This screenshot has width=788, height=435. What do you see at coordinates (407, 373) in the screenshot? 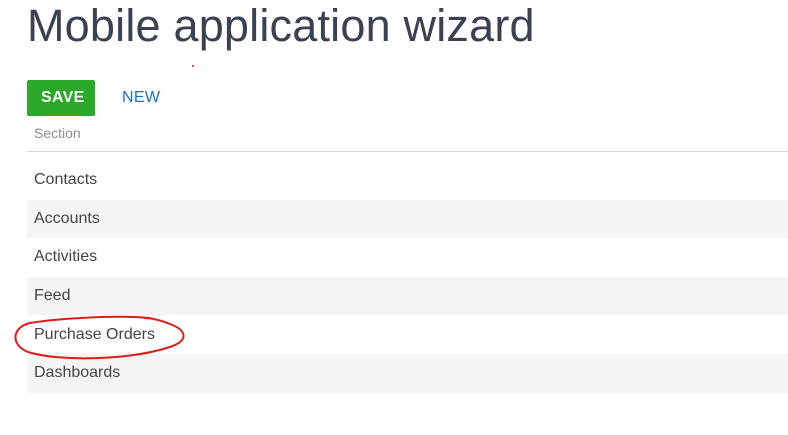
I see `section-row-dashboards: Dashboards` at bounding box center [407, 373].